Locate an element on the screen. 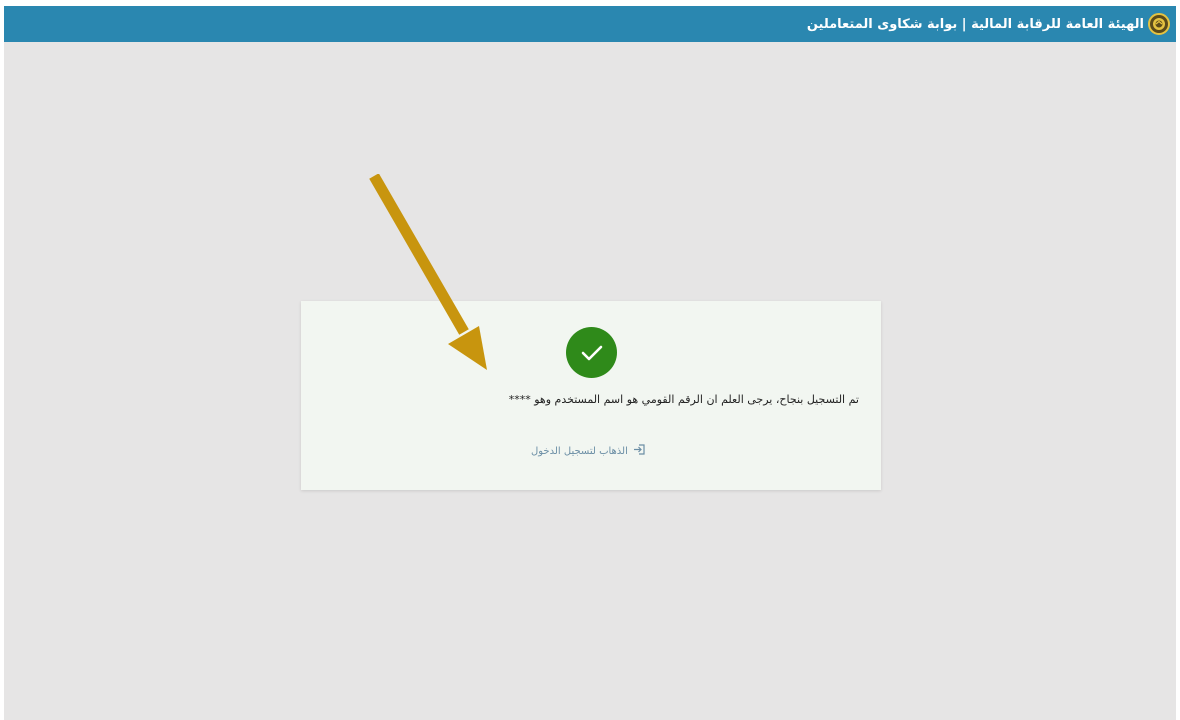 This screenshot has width=1180, height=720. sign-in-icon is located at coordinates (639, 451).